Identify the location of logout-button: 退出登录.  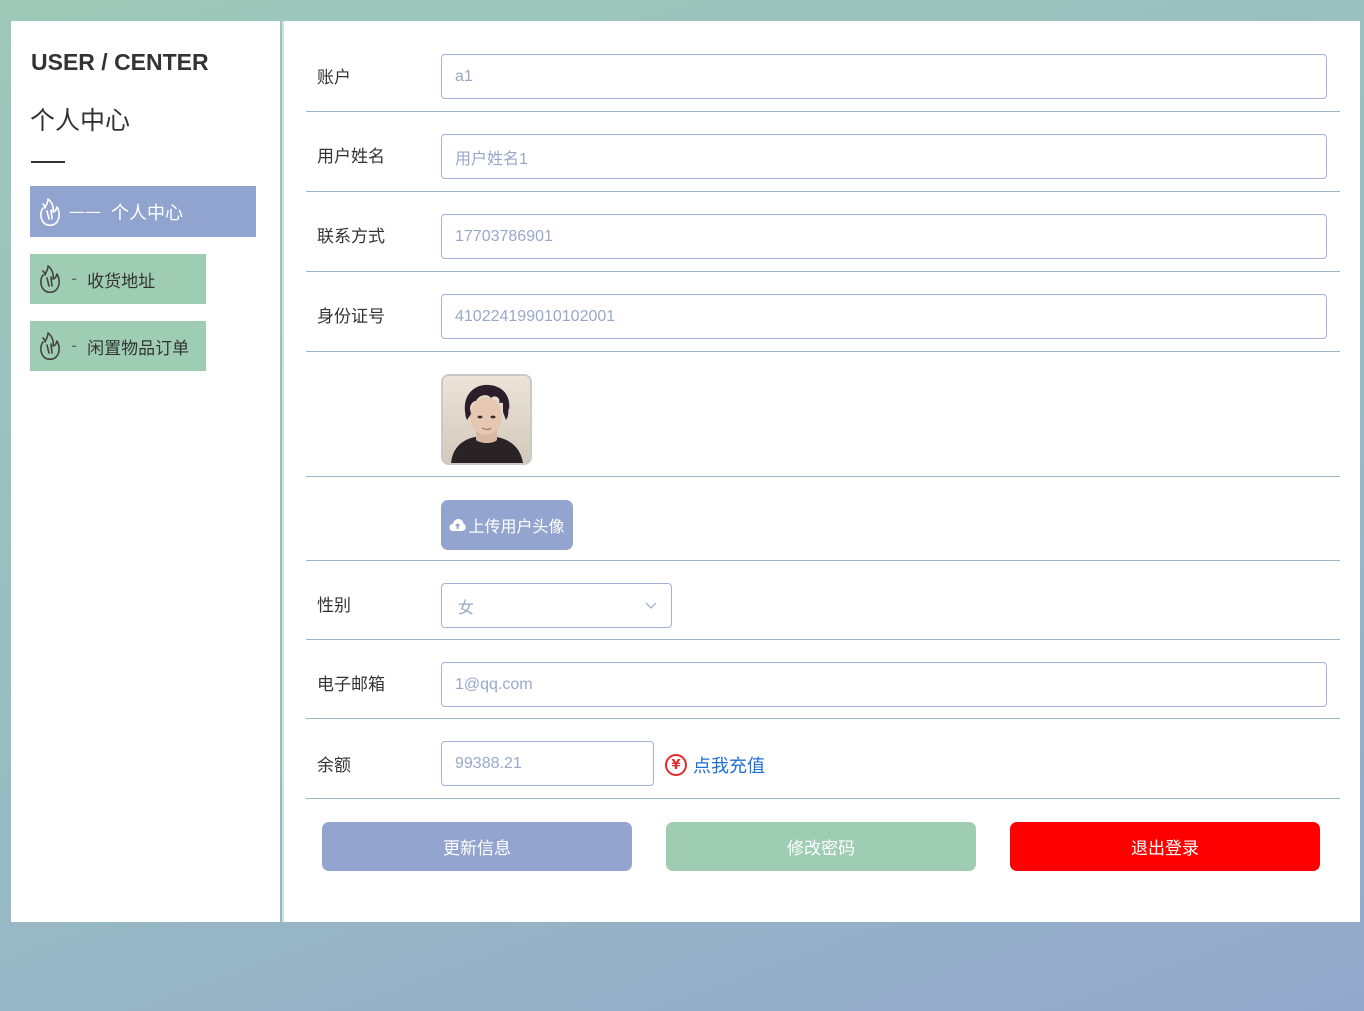
(1165, 846).